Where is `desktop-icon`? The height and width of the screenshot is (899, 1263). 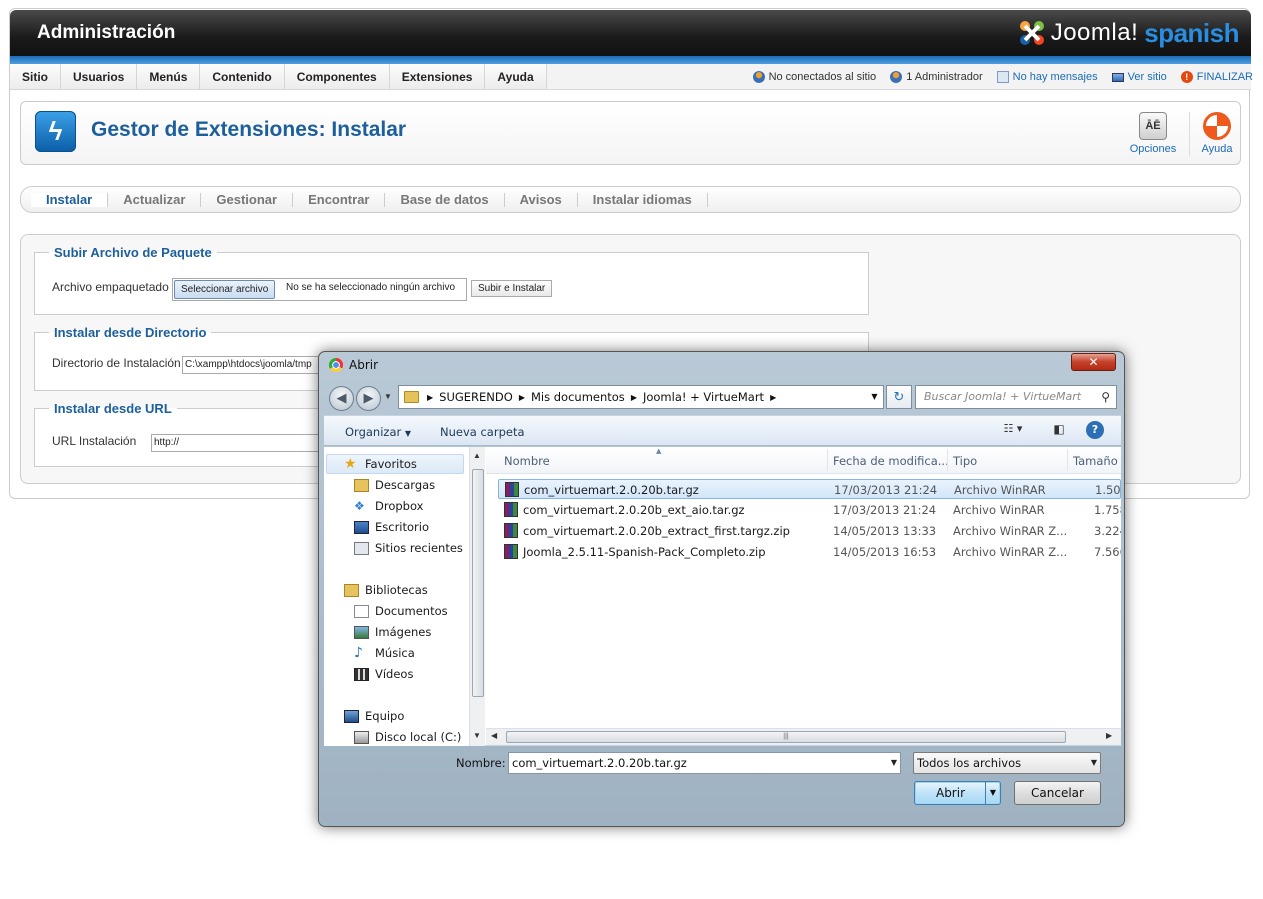 desktop-icon is located at coordinates (361, 527).